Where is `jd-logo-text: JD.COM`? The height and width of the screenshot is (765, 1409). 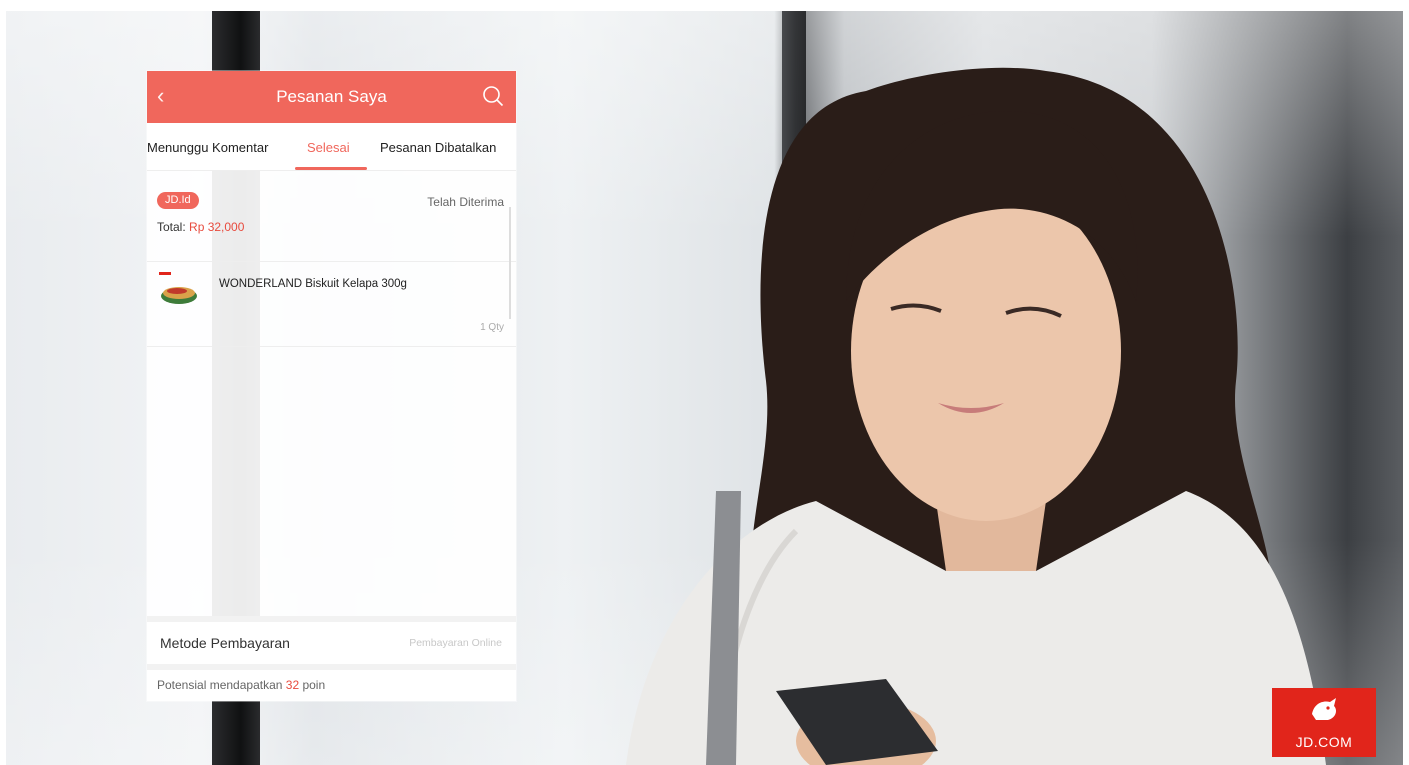
jd-logo-text: JD.COM is located at coordinates (1324, 742).